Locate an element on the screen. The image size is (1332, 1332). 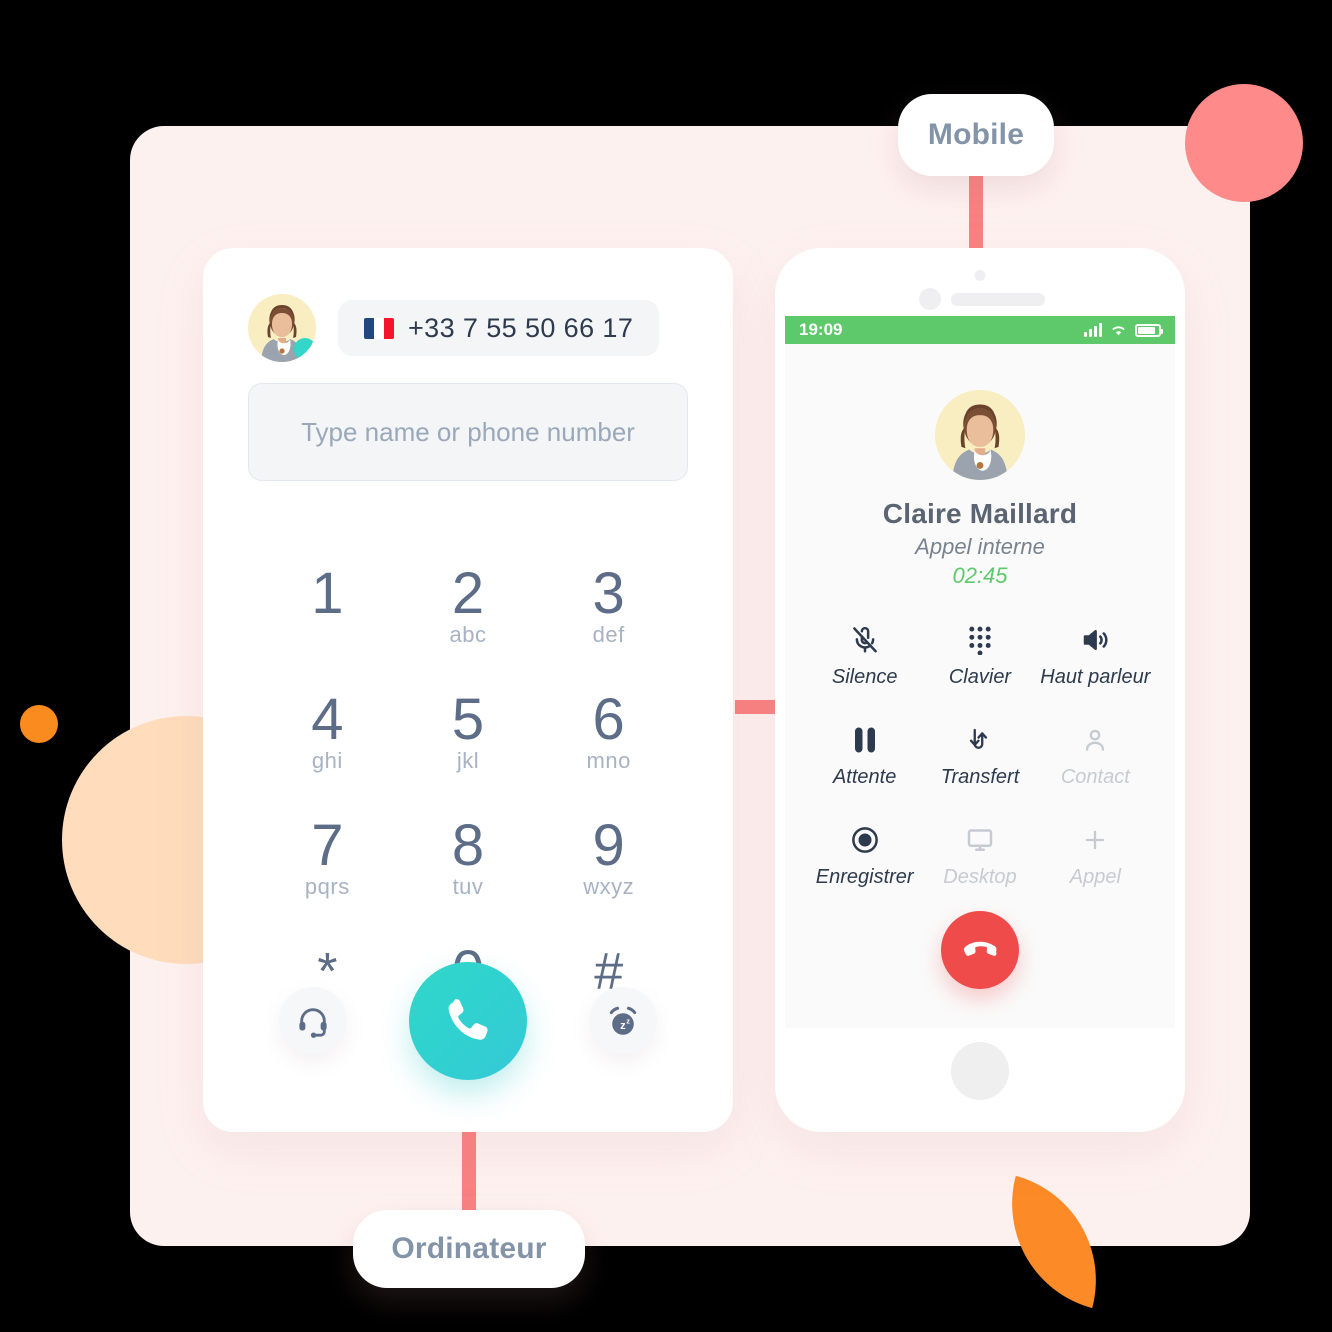
dialpad-key-digit: 8 is located at coordinates (468, 845).